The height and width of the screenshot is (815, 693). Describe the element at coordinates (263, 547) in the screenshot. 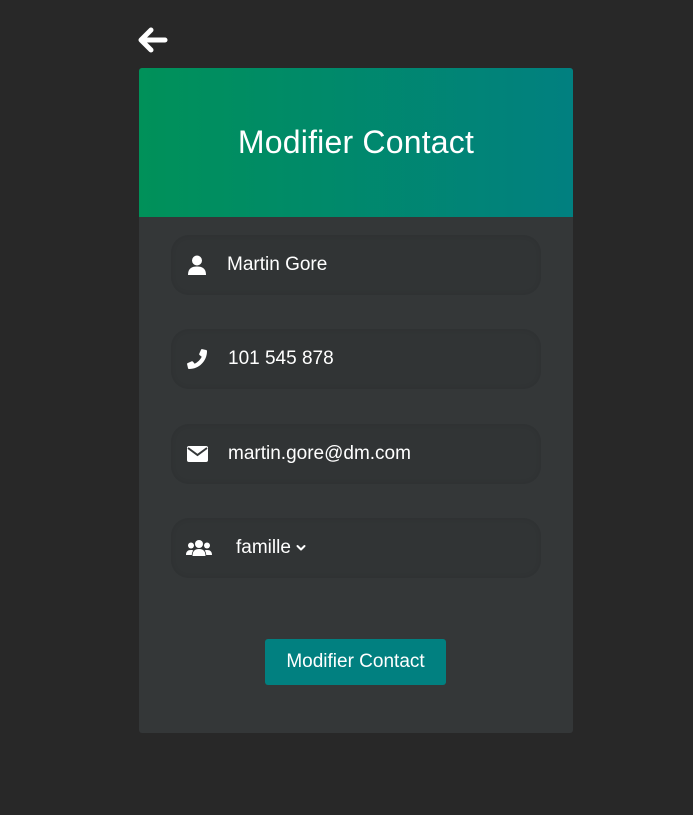

I see `group-select-value: famille` at that location.